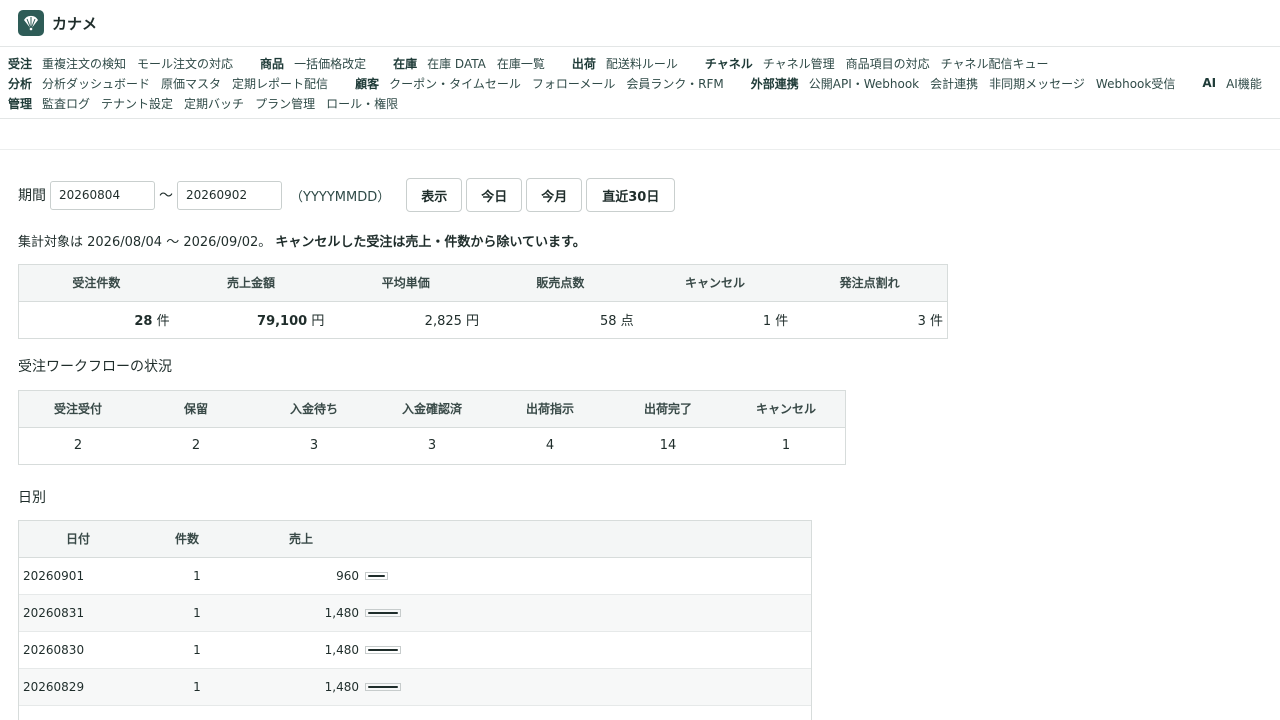  I want to click on nav-link: 監査ログ, so click(66, 103).